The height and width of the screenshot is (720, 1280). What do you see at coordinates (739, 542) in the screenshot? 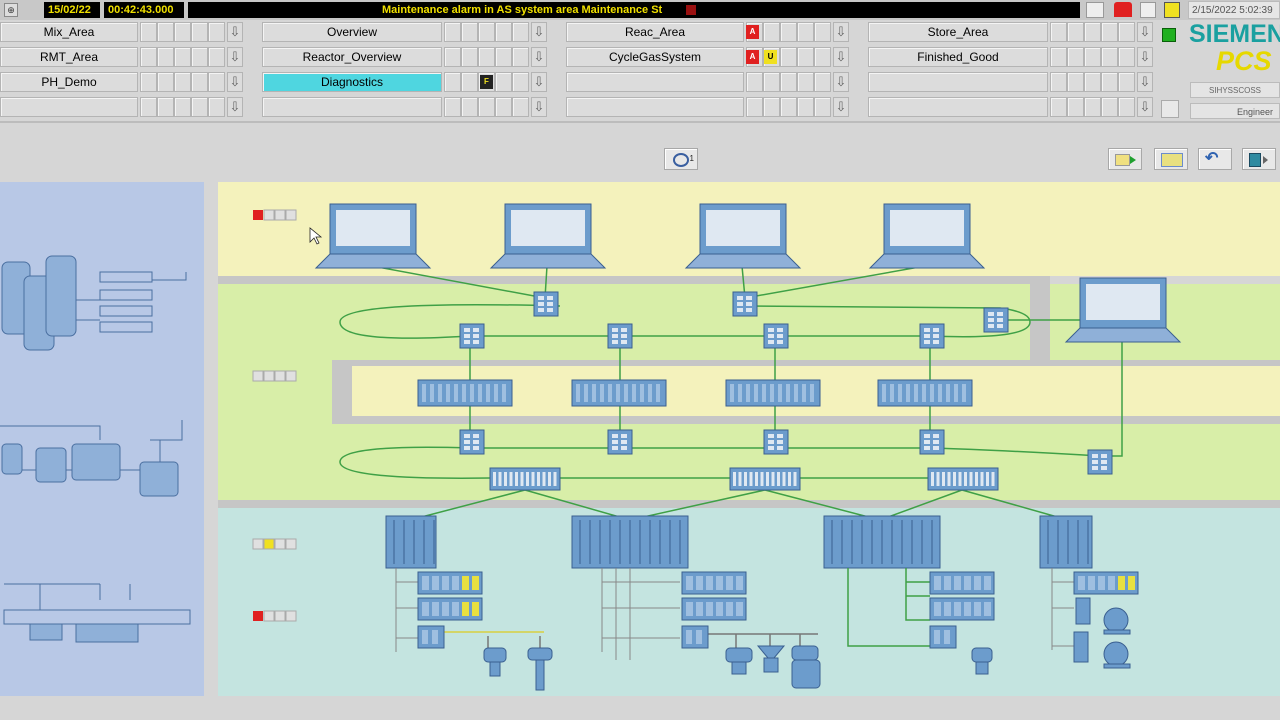
I see `automation-systems` at bounding box center [739, 542].